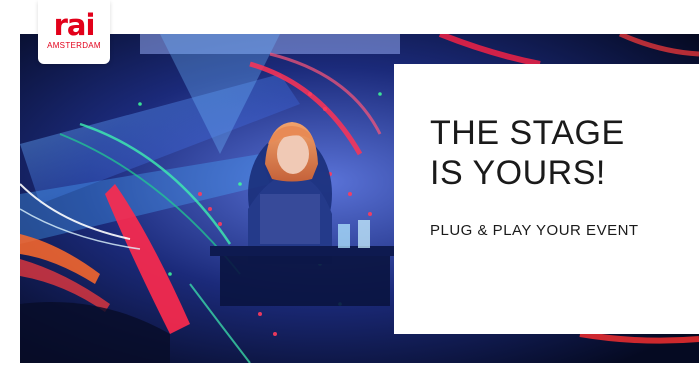  I want to click on hero-subheadline: PLUG & PLAY YOUR EVENT, so click(534, 230).